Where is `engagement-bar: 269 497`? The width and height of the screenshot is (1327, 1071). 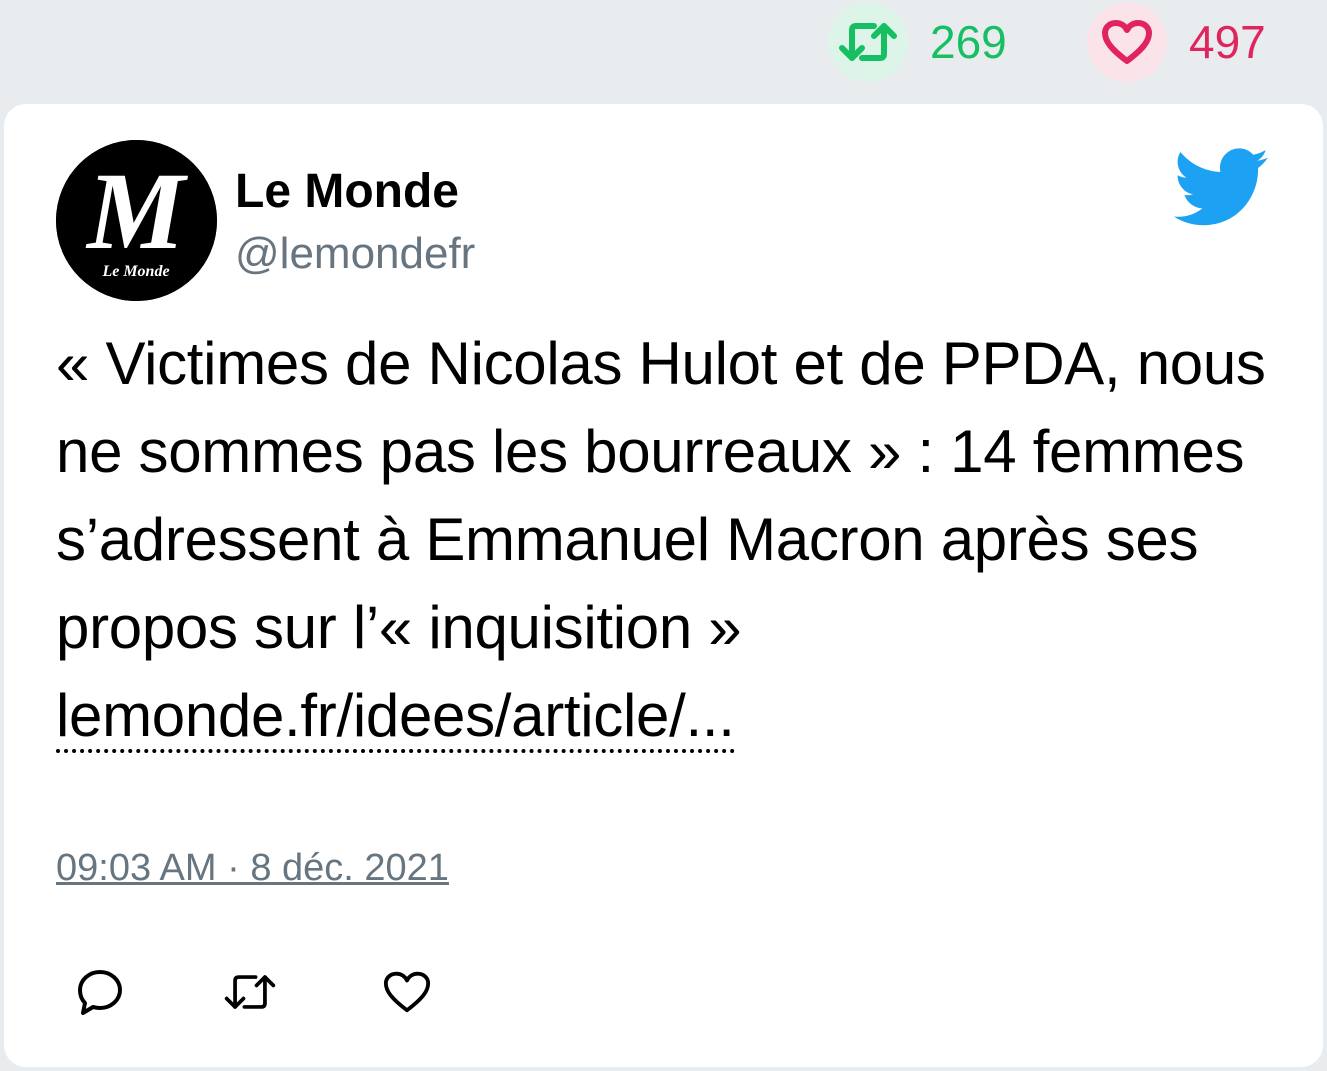 engagement-bar: 269 497 is located at coordinates (663, 50).